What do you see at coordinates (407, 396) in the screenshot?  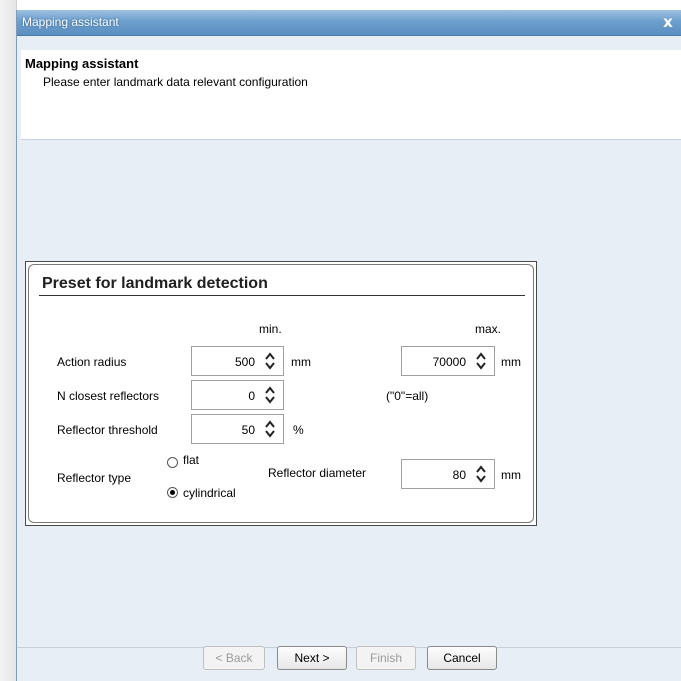 I see `n-closest-note: ("0"=all)` at bounding box center [407, 396].